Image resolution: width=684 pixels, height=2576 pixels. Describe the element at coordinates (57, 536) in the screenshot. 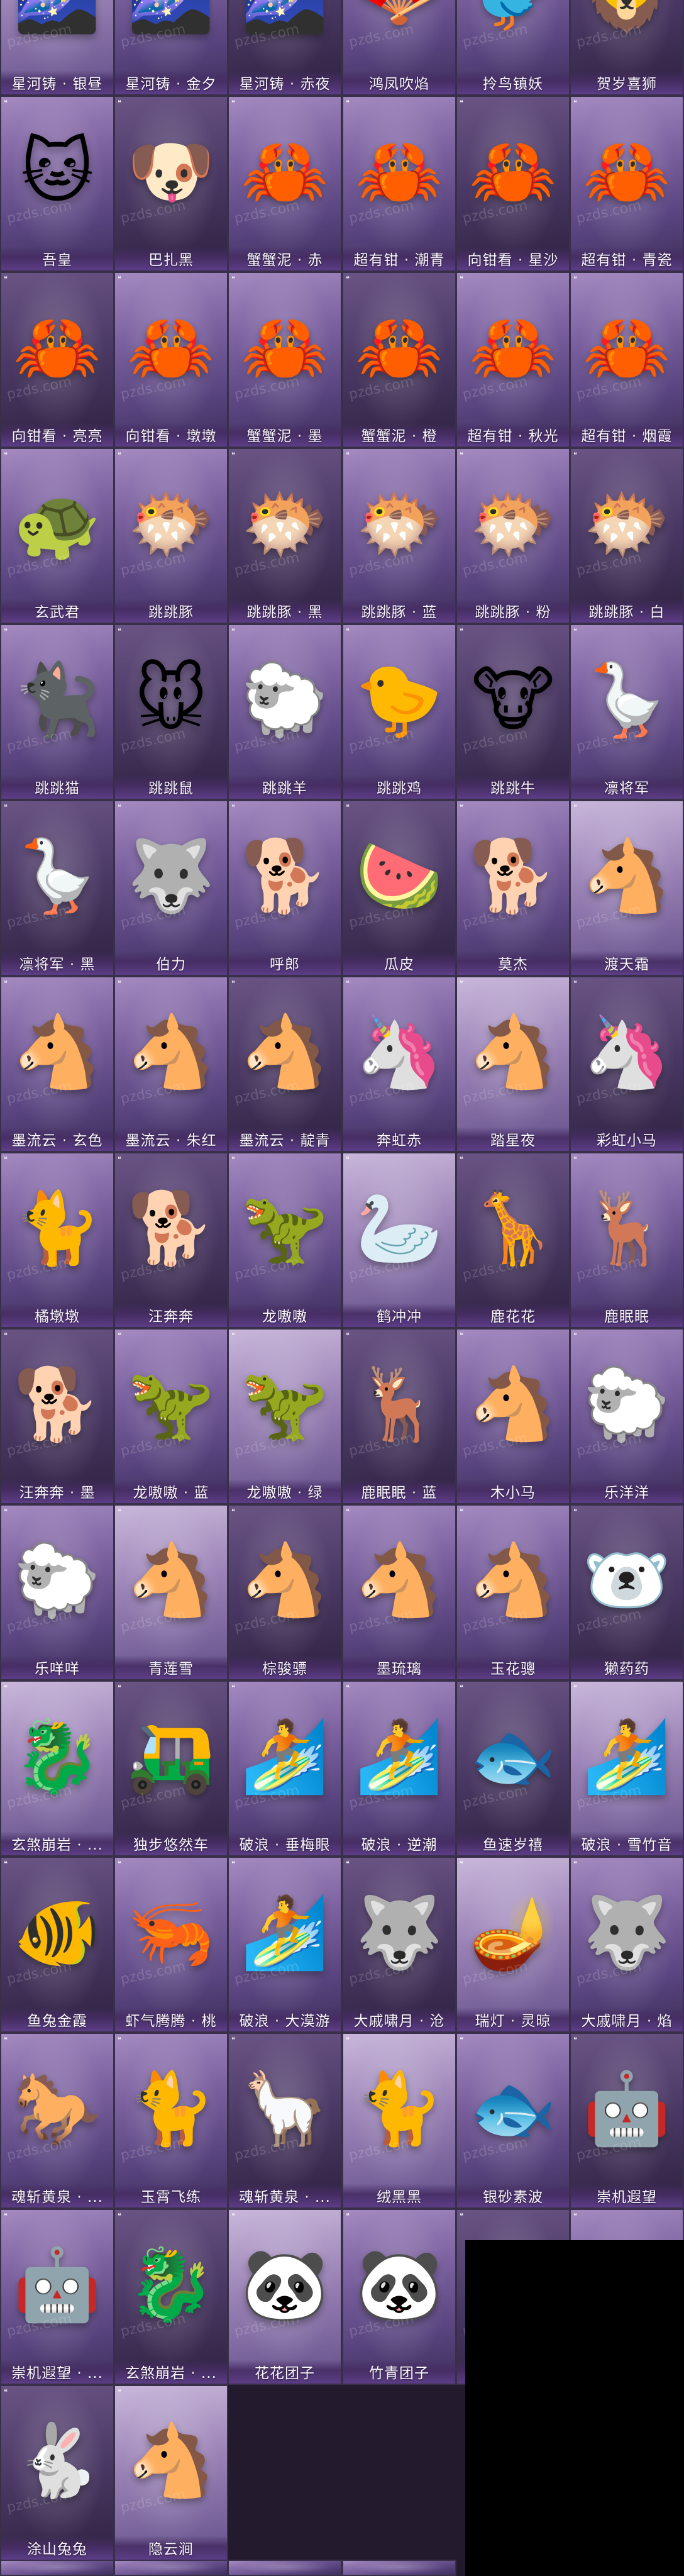

I see `item-card: ❝ 🐢 pzds.com 玄武君` at that location.